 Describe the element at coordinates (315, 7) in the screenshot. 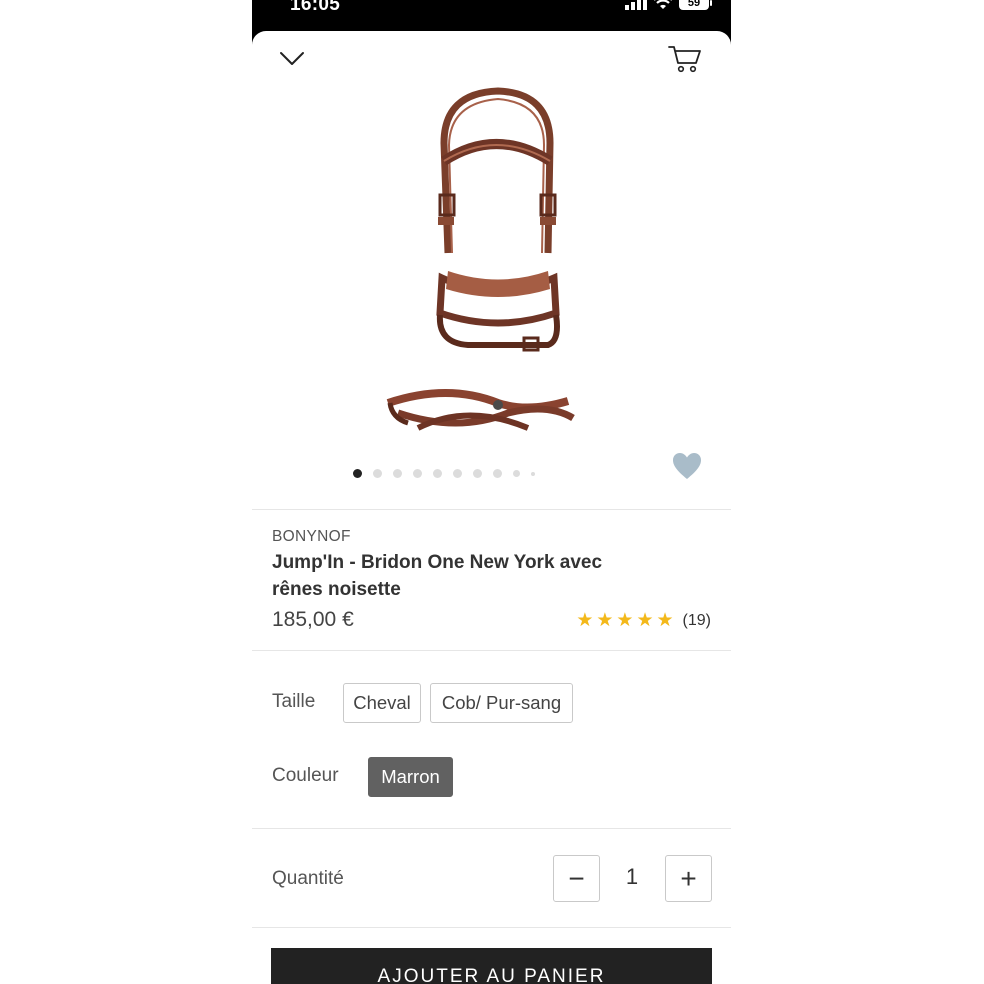

I see `status-time: 16:05` at that location.